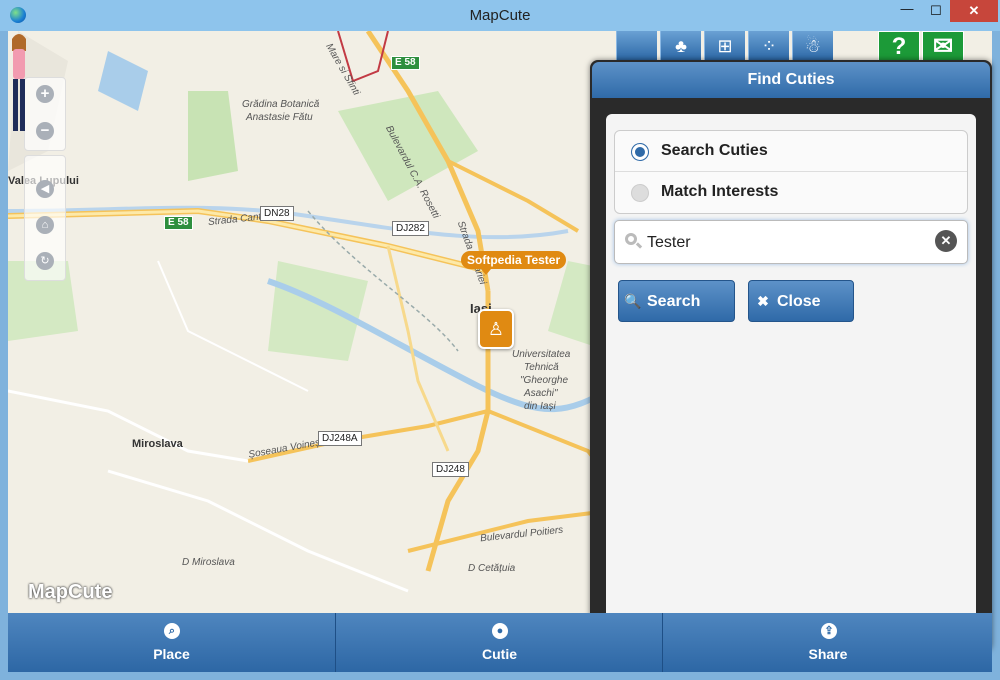 The image size is (1000, 680). I want to click on zoom-in-button: +, so click(45, 94).